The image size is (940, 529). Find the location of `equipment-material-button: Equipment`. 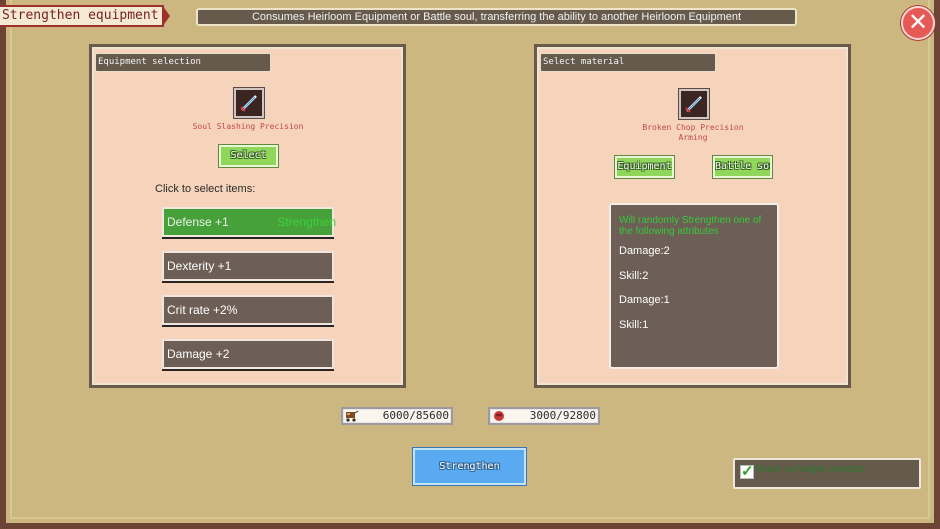

equipment-material-button: Equipment is located at coordinates (644, 167).